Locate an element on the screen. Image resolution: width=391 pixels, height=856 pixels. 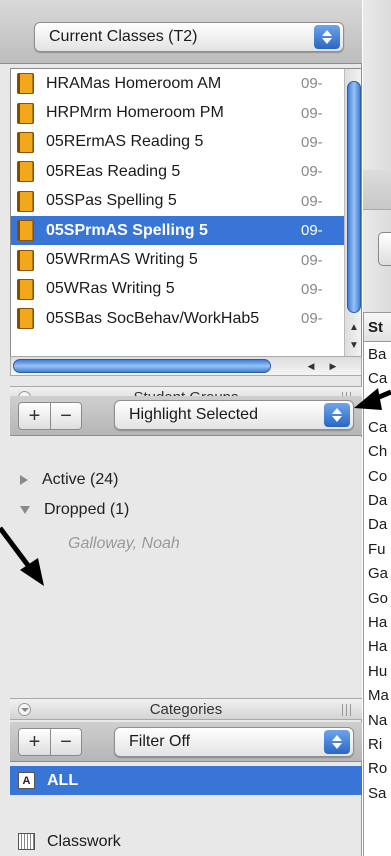
category-all-label: ALL is located at coordinates (63, 780).